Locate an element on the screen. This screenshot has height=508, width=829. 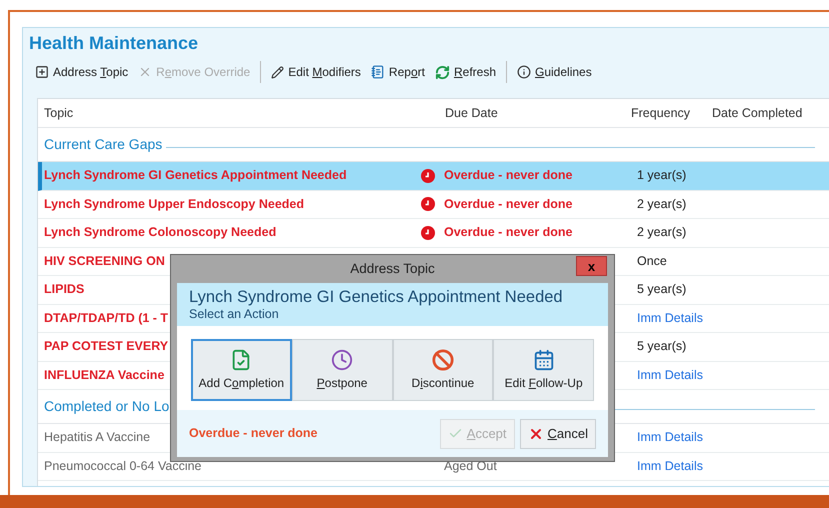
topic-name: PAP COTEST EVERY is located at coordinates (106, 347).